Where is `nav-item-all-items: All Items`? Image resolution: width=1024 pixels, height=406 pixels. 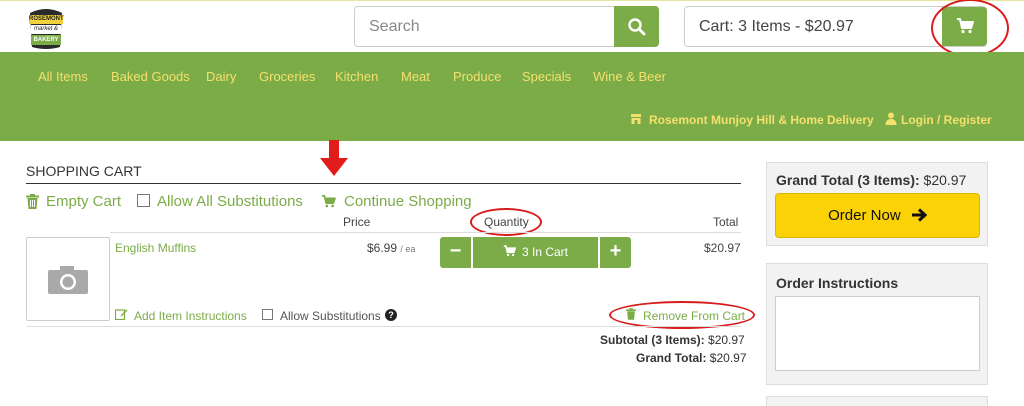
nav-item-all-items: All Items is located at coordinates (63, 76).